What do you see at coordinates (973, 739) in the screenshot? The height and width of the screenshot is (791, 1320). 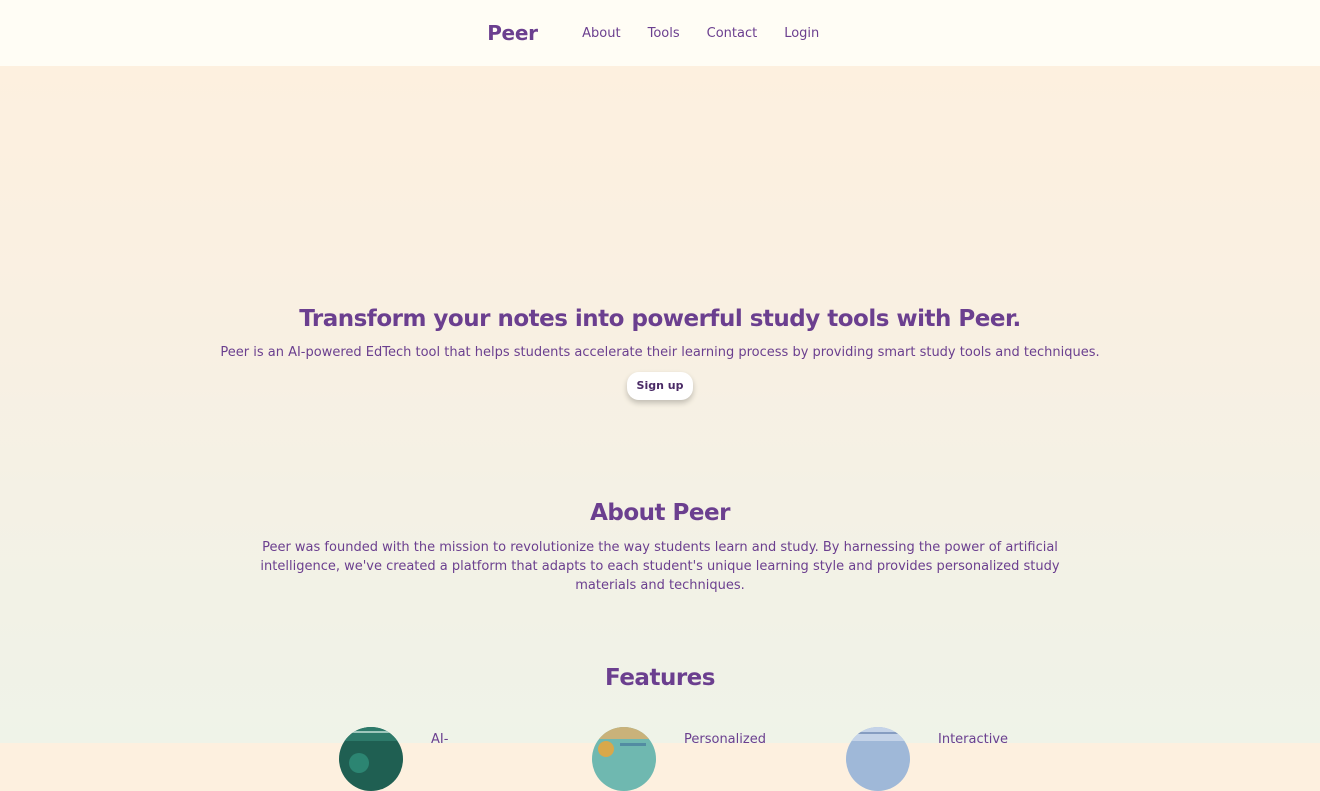 I see `feature-title: Interactive` at bounding box center [973, 739].